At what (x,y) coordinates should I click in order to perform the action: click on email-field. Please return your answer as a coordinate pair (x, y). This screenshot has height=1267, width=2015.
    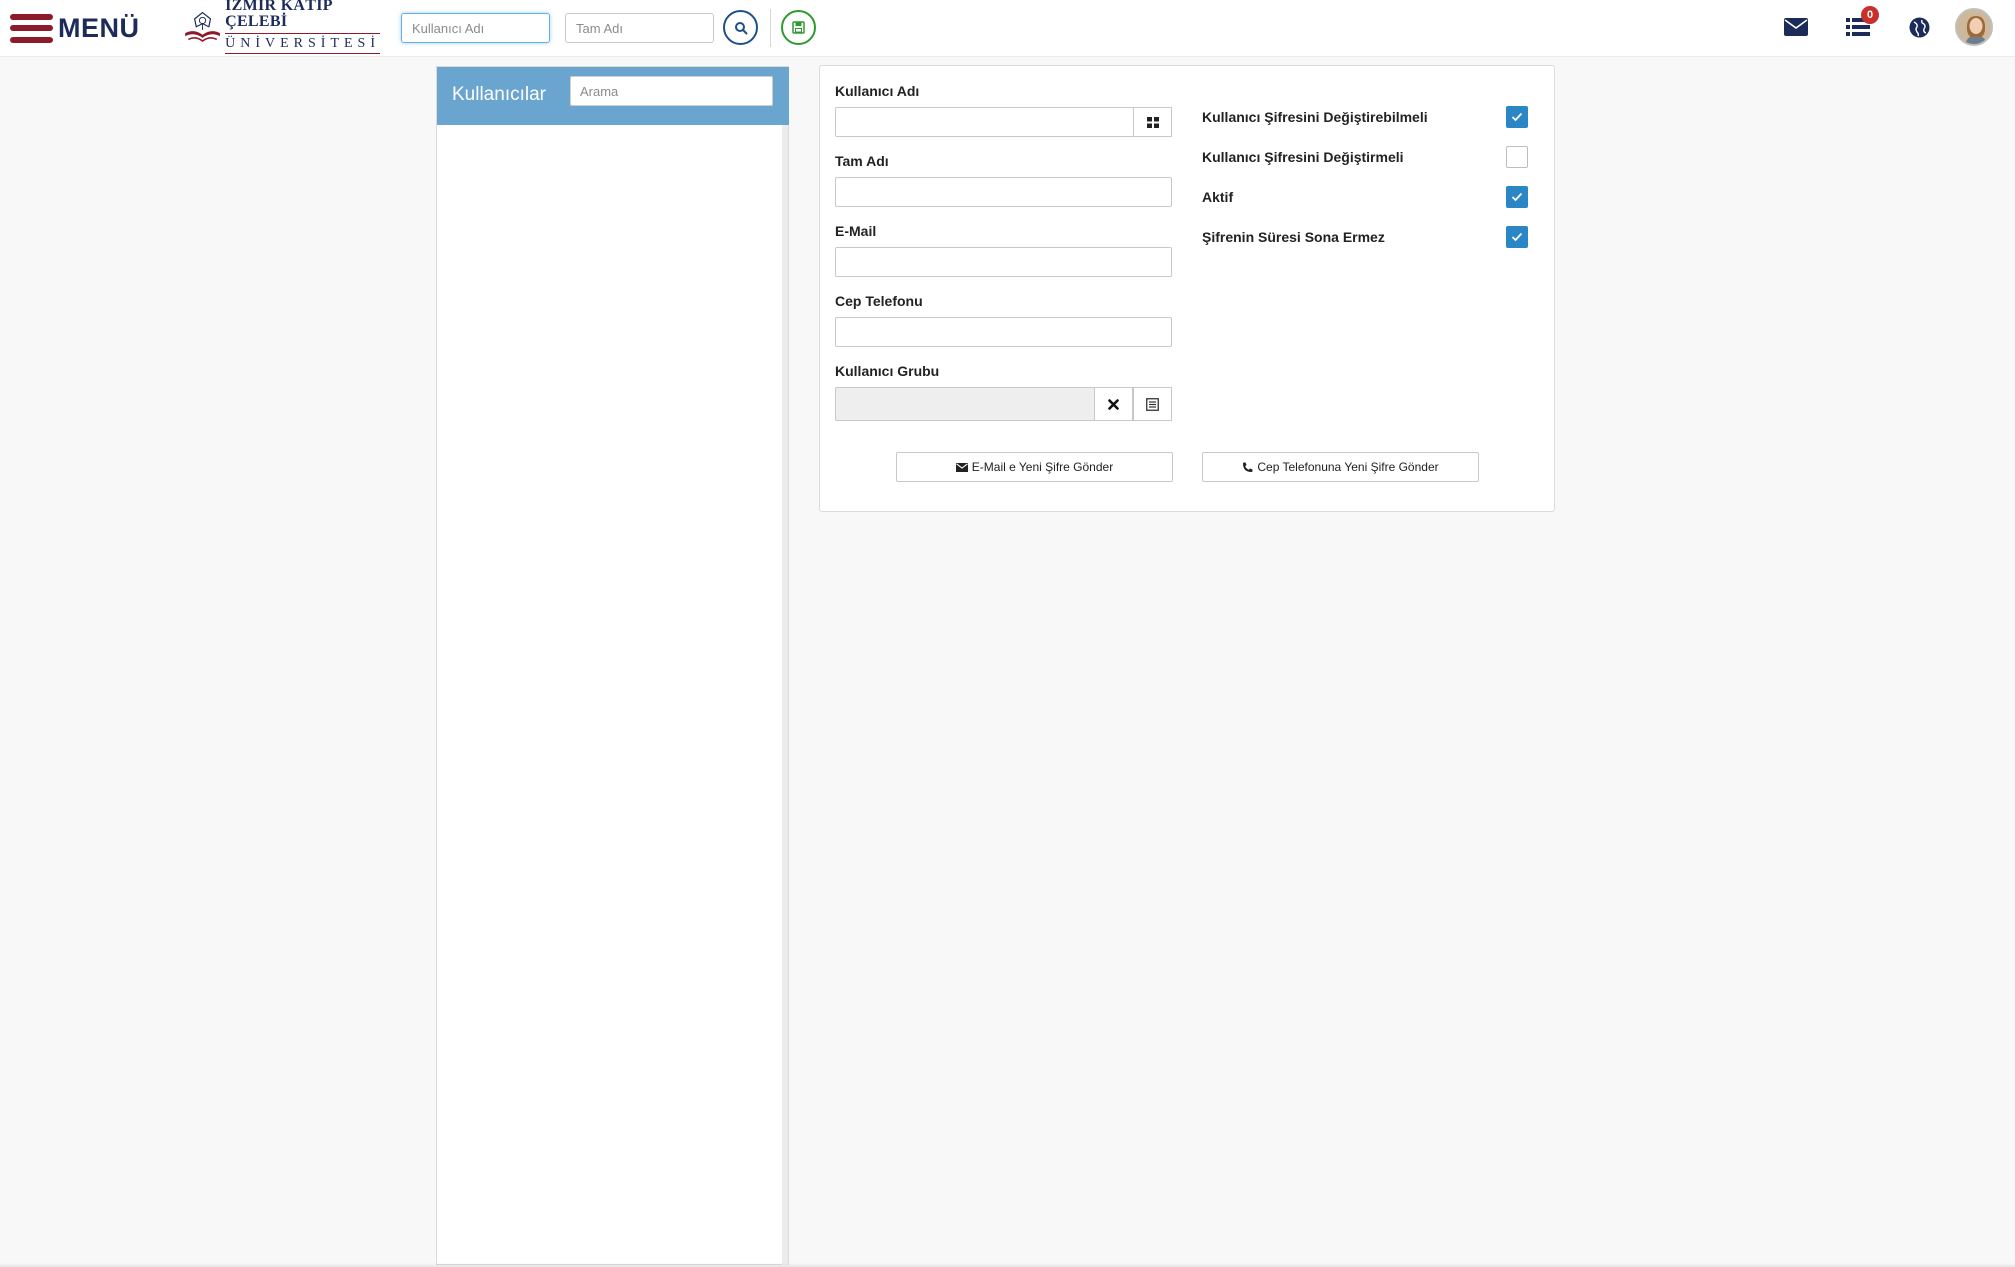
    Looking at the image, I should click on (1003, 262).